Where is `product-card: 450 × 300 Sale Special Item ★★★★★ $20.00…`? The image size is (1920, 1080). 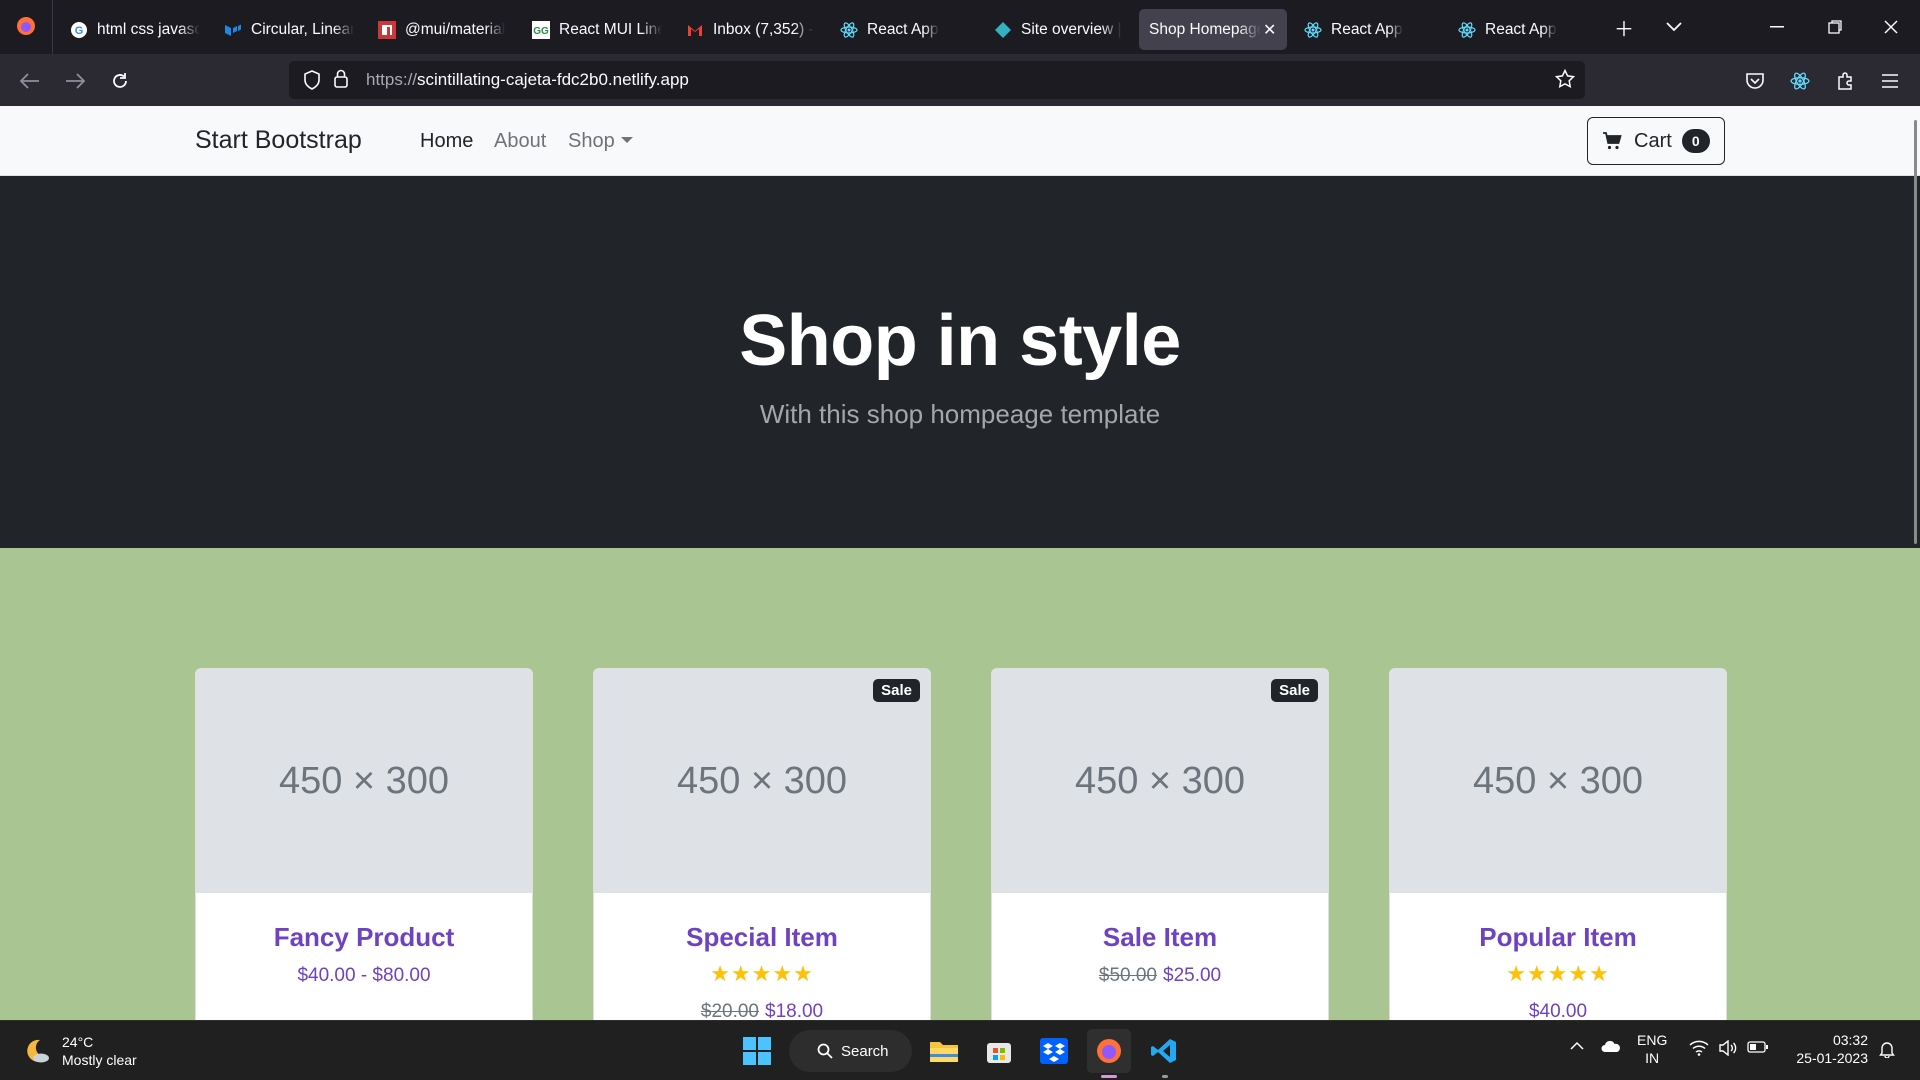
product-card: 450 × 300 Sale Special Item ★★★★★ $20.00… is located at coordinates (762, 844).